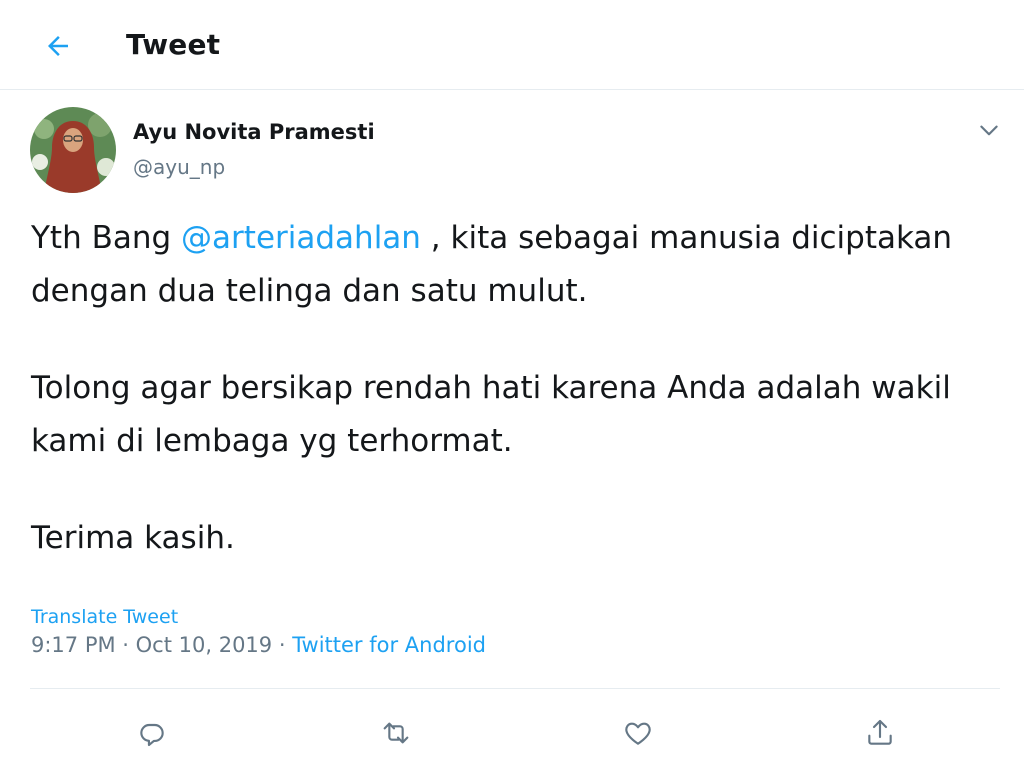 Image resolution: width=1024 pixels, height=768 pixels. What do you see at coordinates (254, 132) in the screenshot?
I see `author-name: Ayu Novita Pramesti` at bounding box center [254, 132].